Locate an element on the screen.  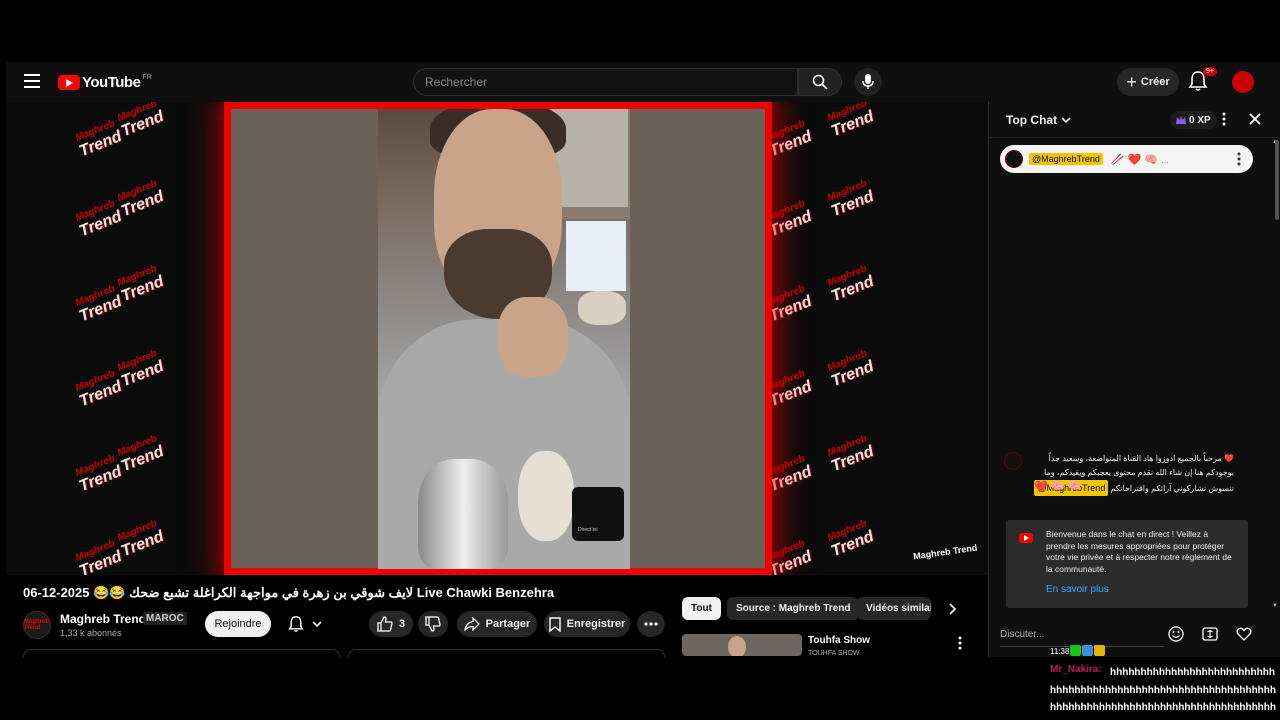
skull-ornament-front is located at coordinates (546, 496).